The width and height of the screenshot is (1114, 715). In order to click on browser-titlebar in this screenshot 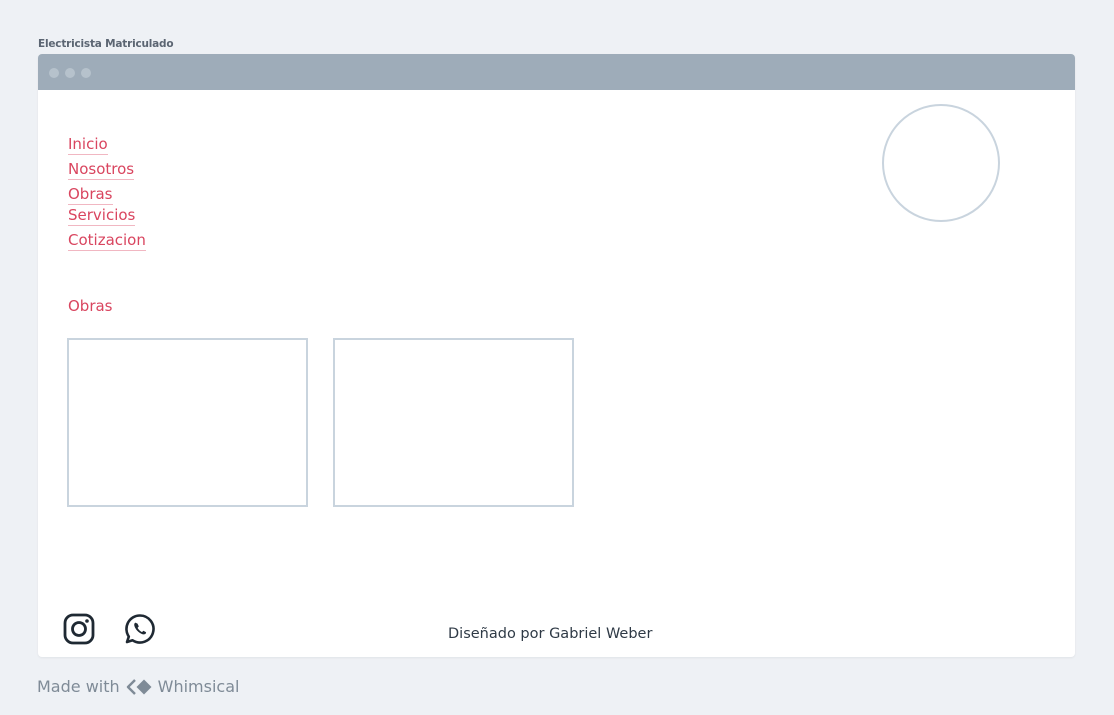, I will do `click(556, 72)`.